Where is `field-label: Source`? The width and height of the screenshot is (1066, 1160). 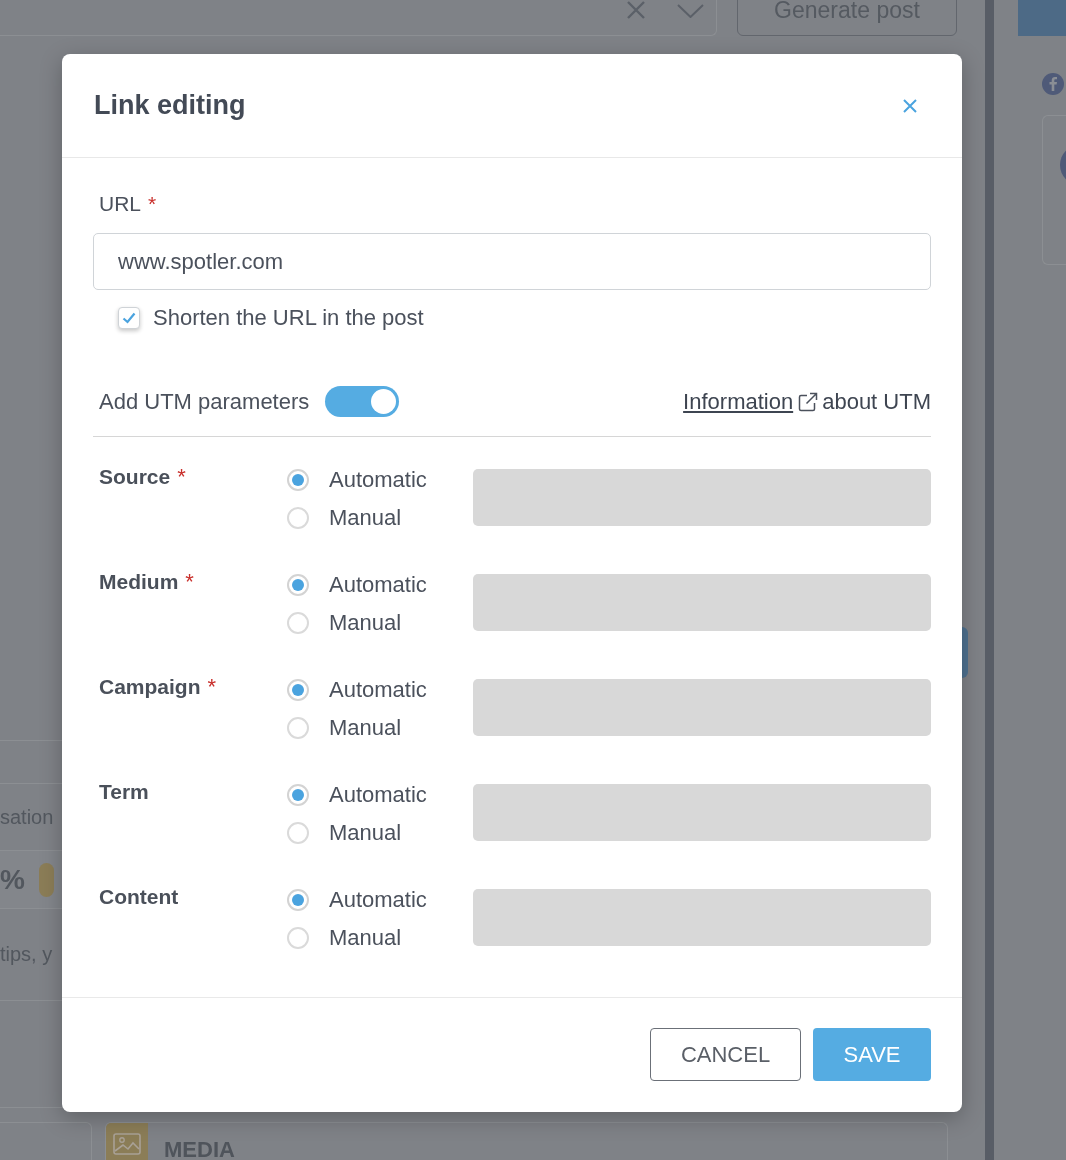 field-label: Source is located at coordinates (135, 477).